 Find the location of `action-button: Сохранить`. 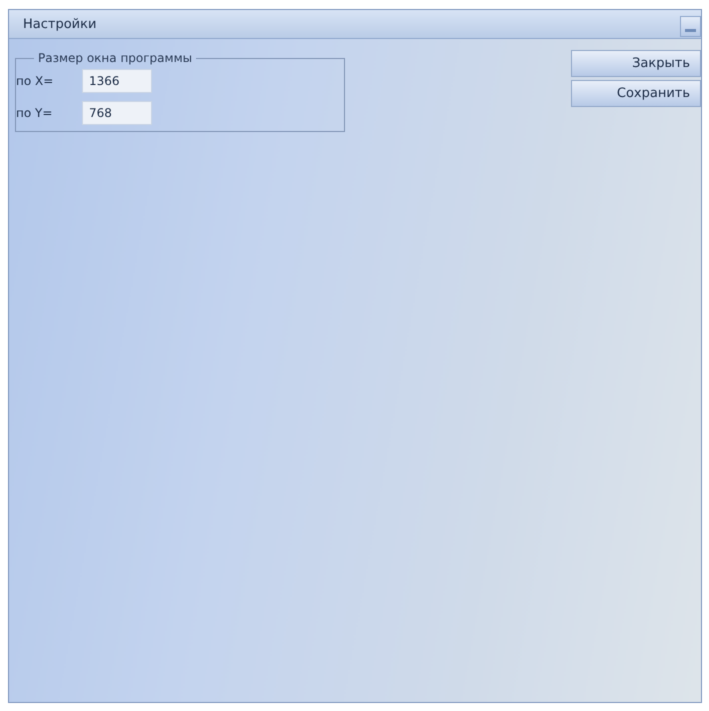

action-button: Сохранить is located at coordinates (636, 93).